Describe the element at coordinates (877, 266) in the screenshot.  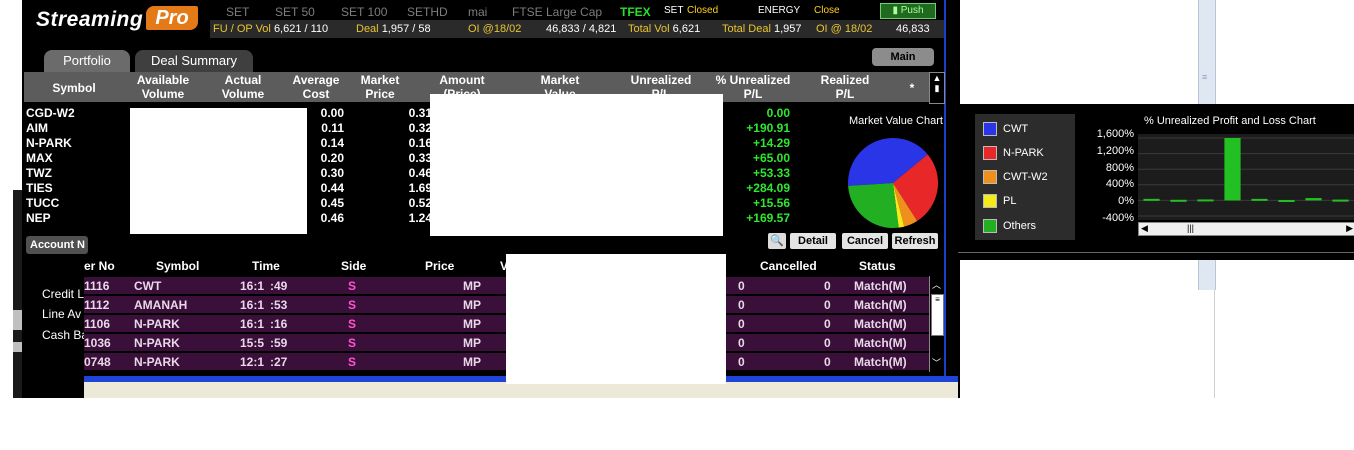
I see `col-status: Status` at that location.